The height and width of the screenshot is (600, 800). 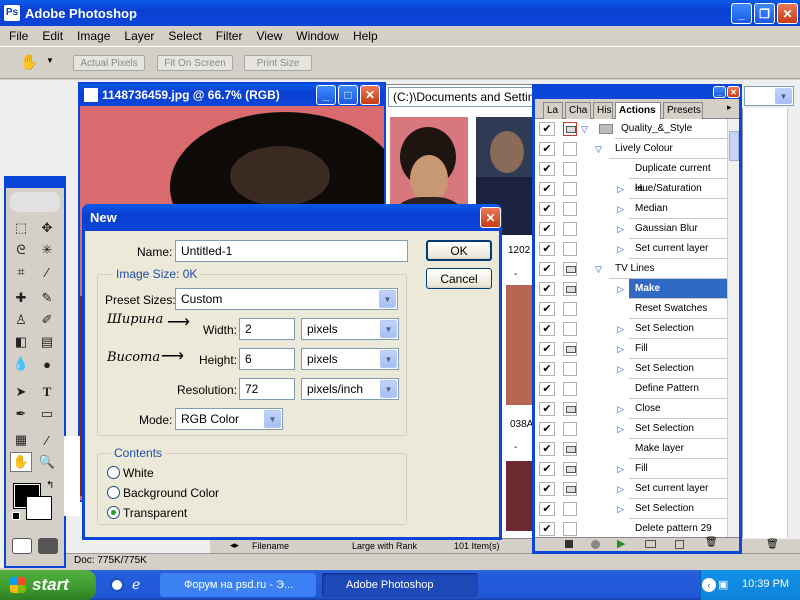 I want to click on print-size-button: Print Size, so click(x=278, y=63).